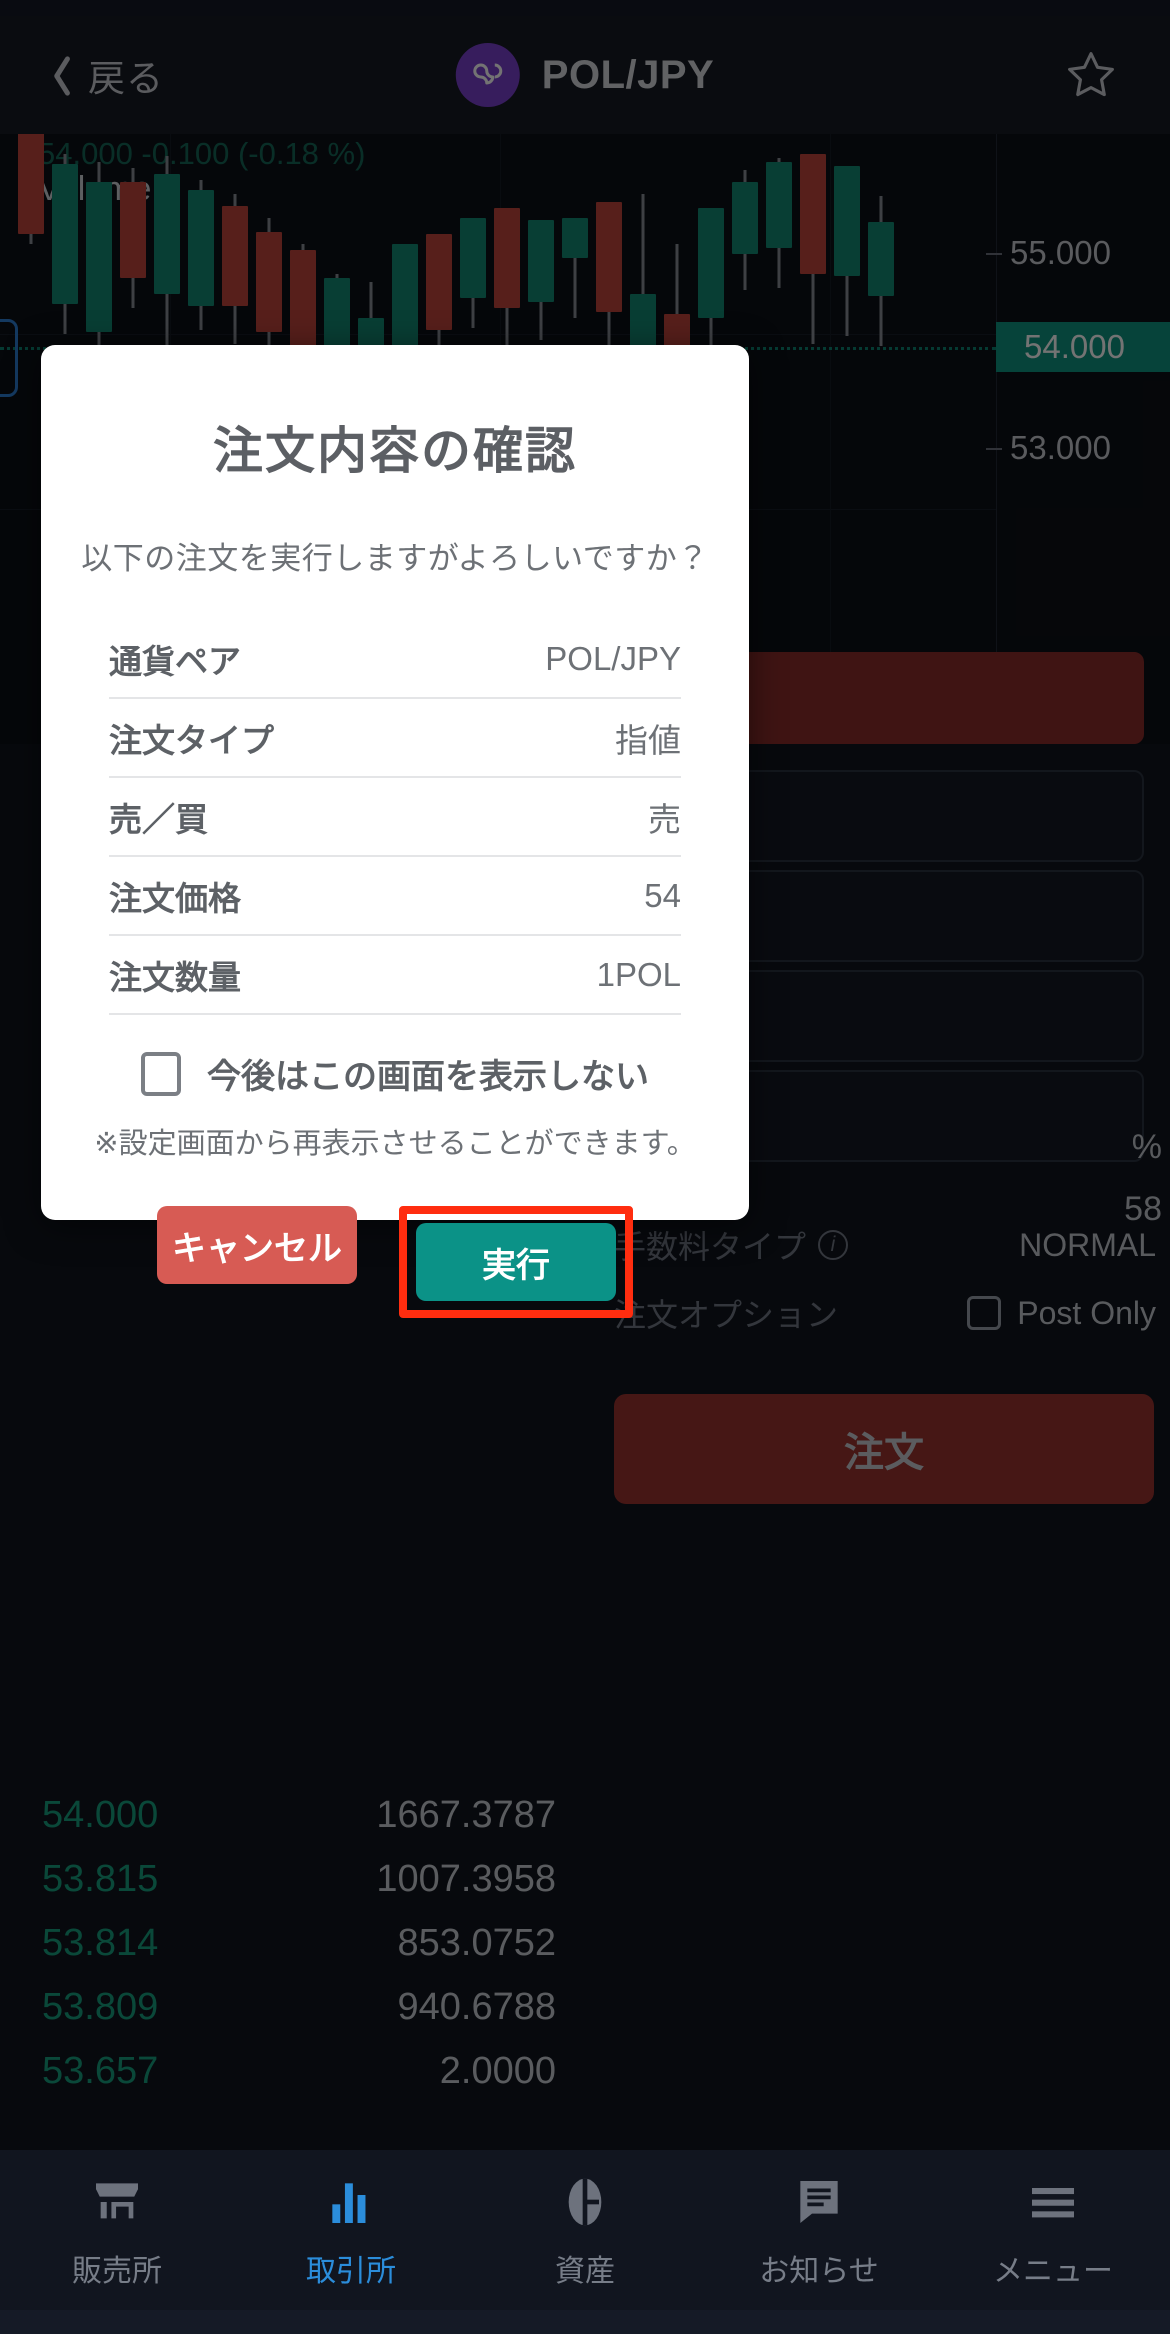 This screenshot has height=2334, width=1170. I want to click on table-row: 売／買 売, so click(395, 817).